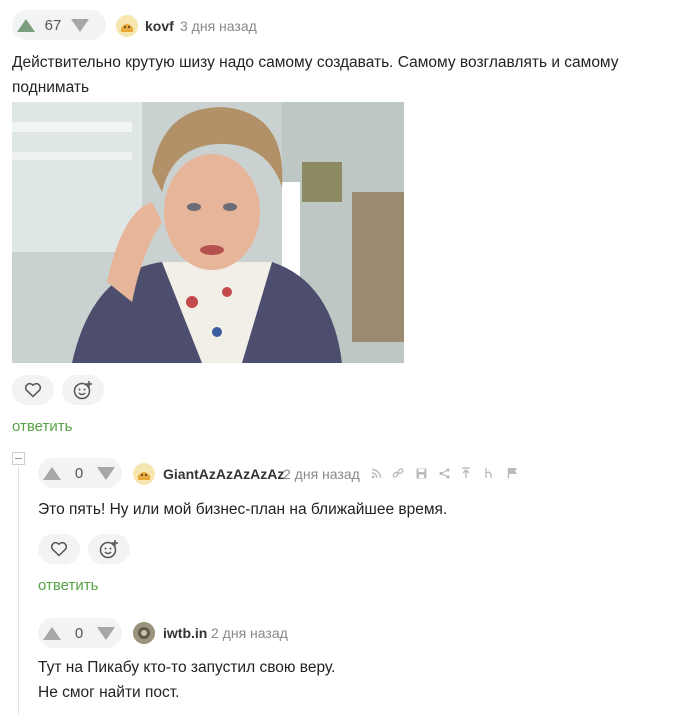 This screenshot has height=714, width=700. I want to click on comment-time: 3 дня назад, so click(218, 26).